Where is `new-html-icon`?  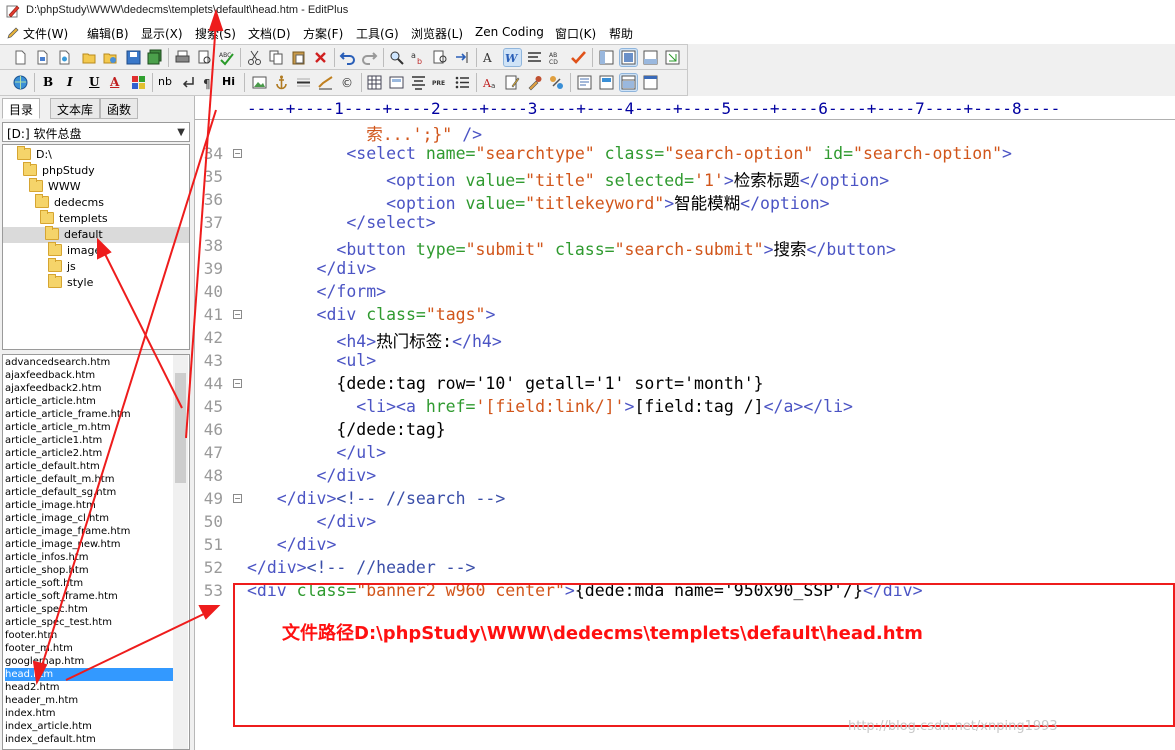 new-html-icon is located at coordinates (42, 57).